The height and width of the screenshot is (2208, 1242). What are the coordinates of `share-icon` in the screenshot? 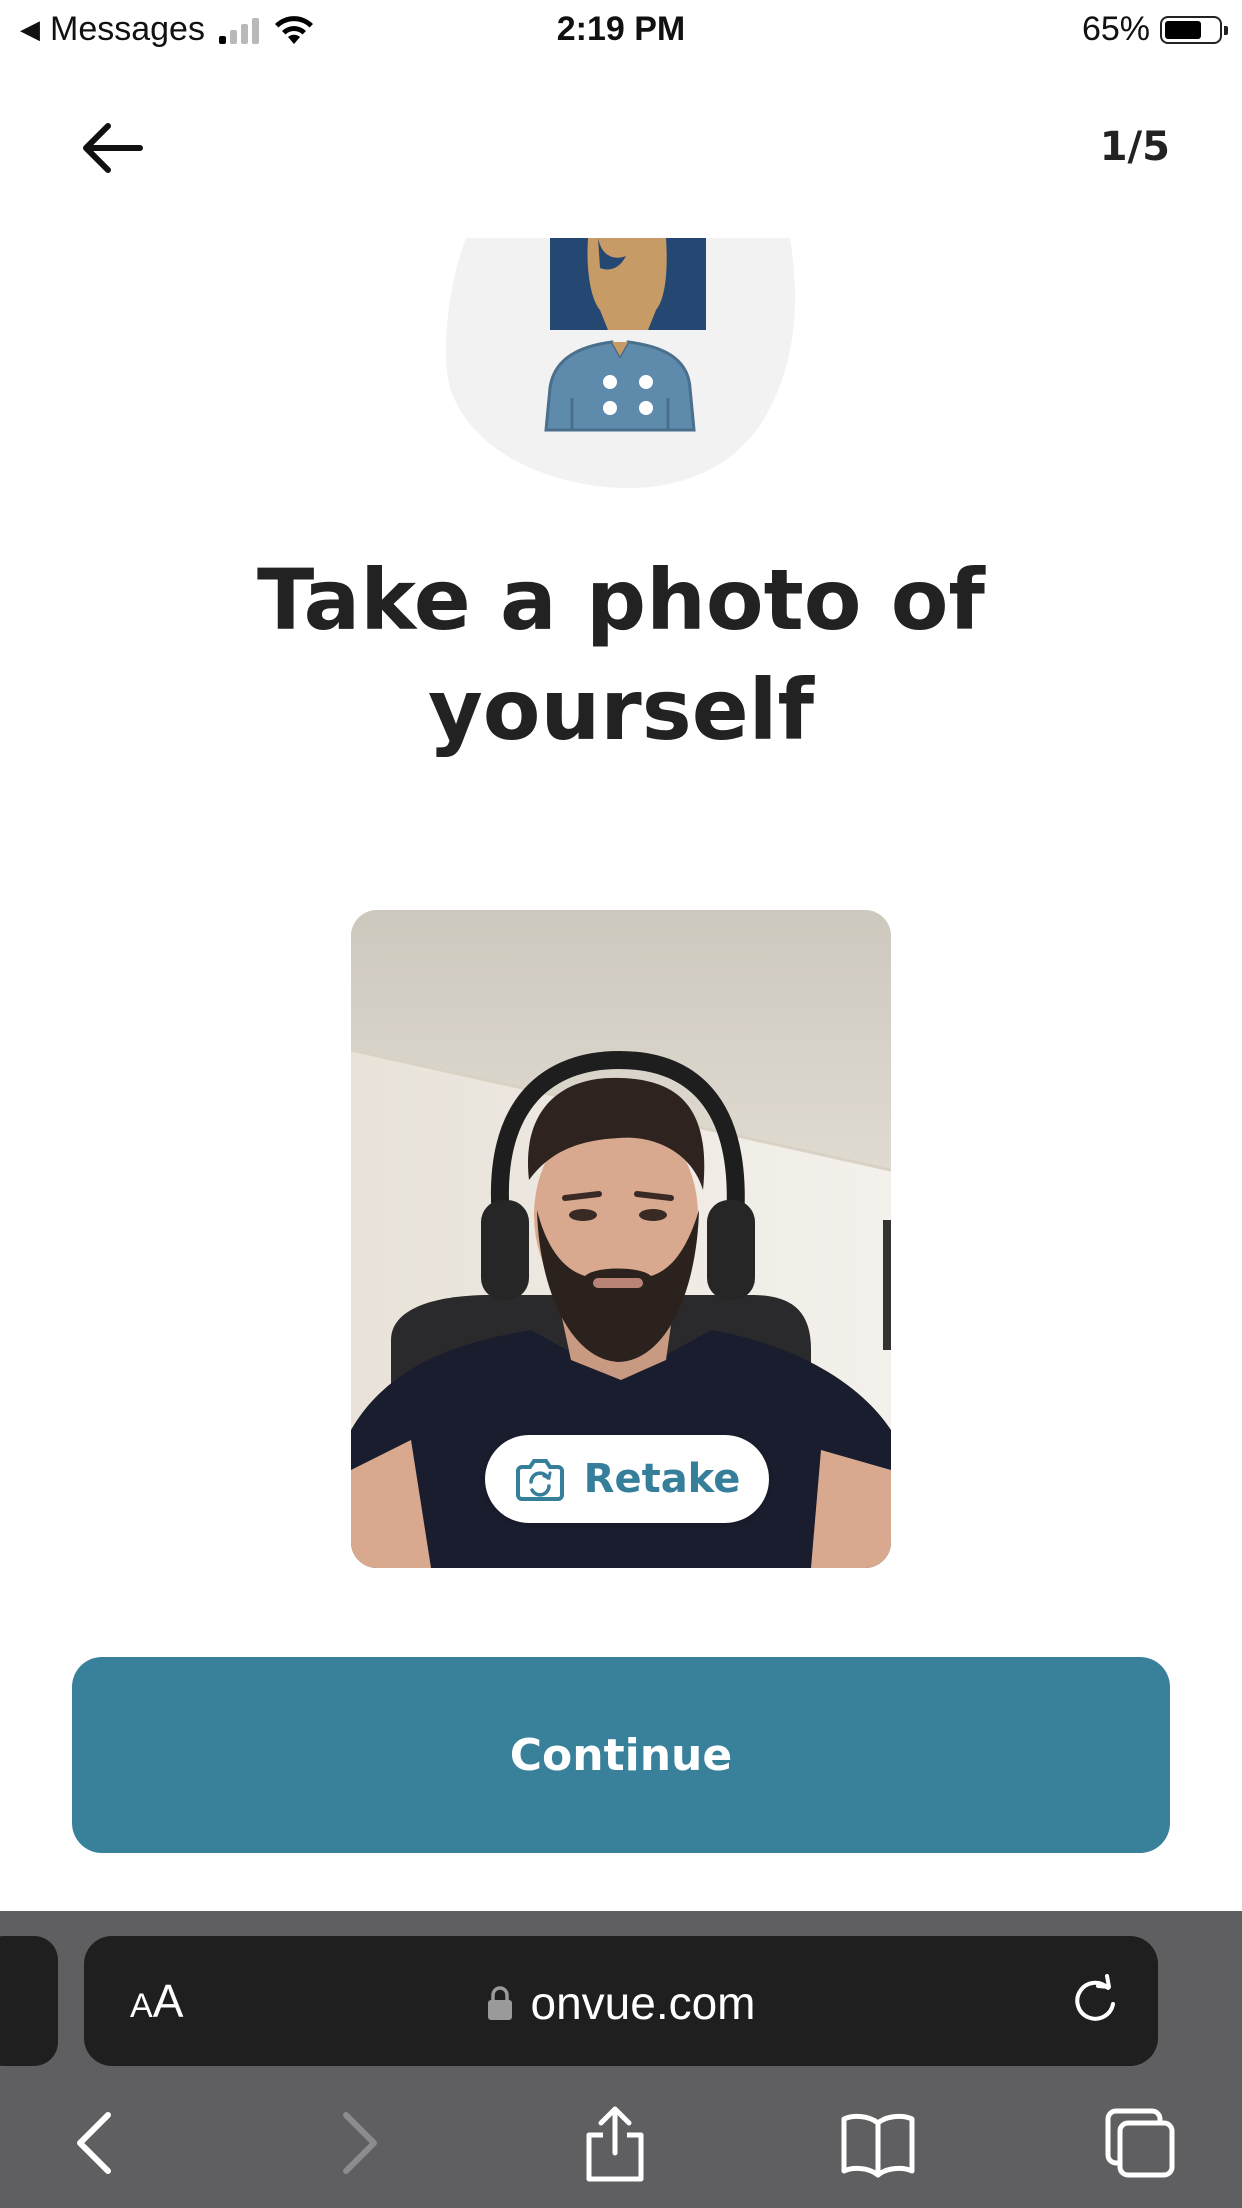 It's located at (615, 2144).